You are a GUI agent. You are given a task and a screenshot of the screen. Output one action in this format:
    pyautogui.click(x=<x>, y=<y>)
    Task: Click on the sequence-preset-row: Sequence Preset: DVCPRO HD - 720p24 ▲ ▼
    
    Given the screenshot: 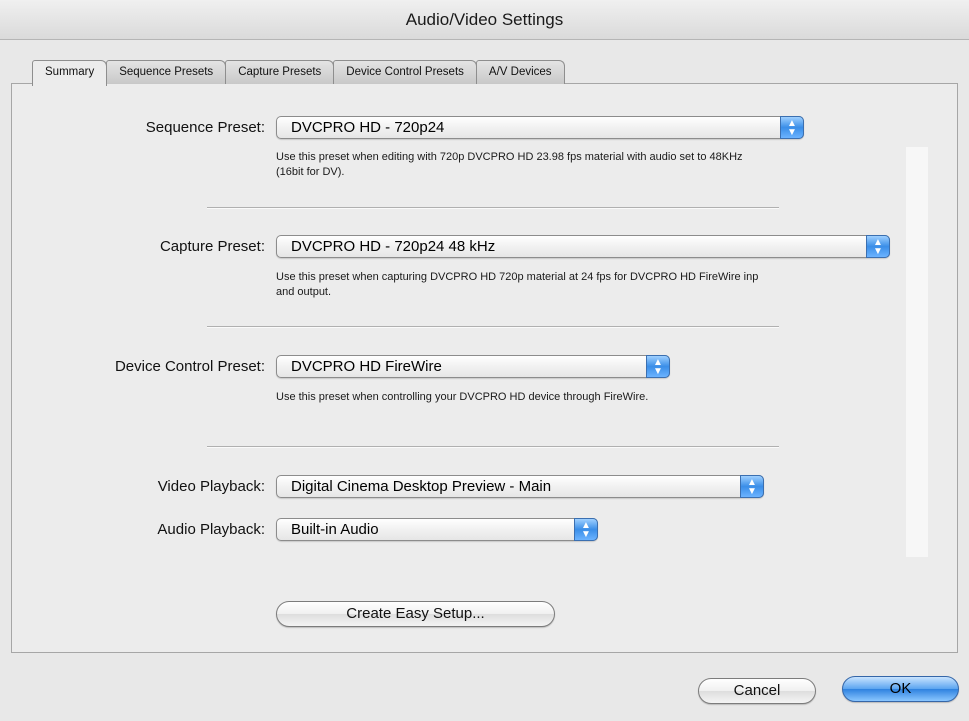 What is the action you would take?
    pyautogui.click(x=432, y=127)
    